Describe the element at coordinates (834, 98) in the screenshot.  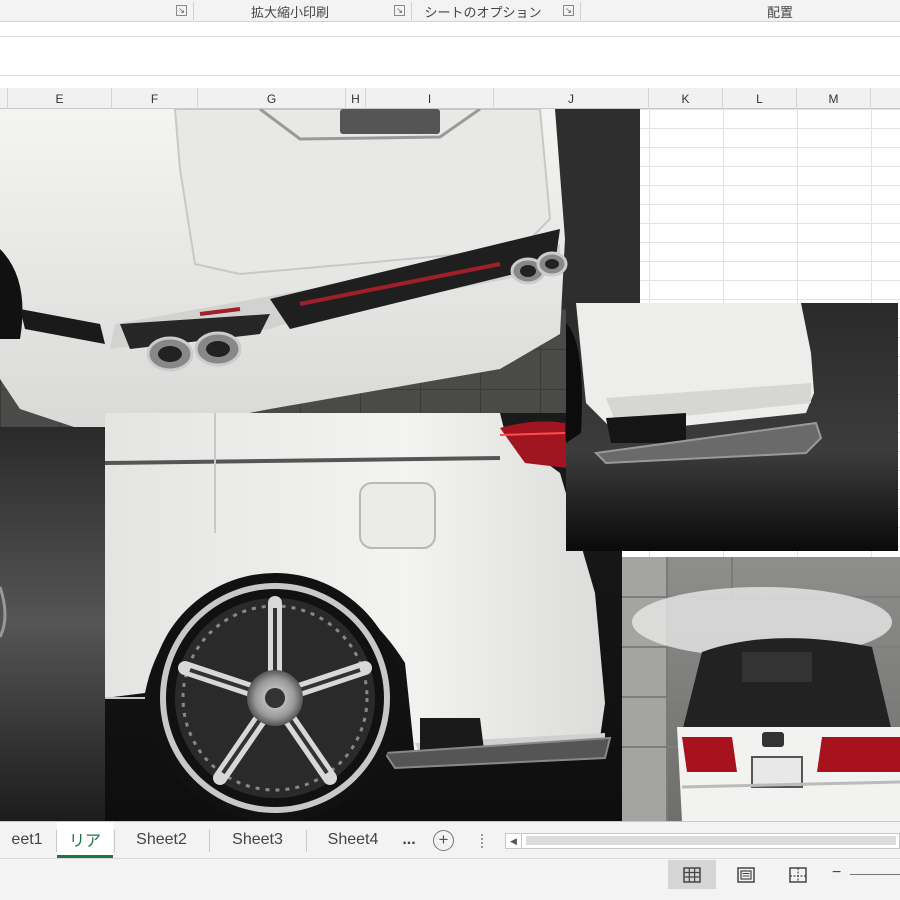
I see `column-header-m: M` at that location.